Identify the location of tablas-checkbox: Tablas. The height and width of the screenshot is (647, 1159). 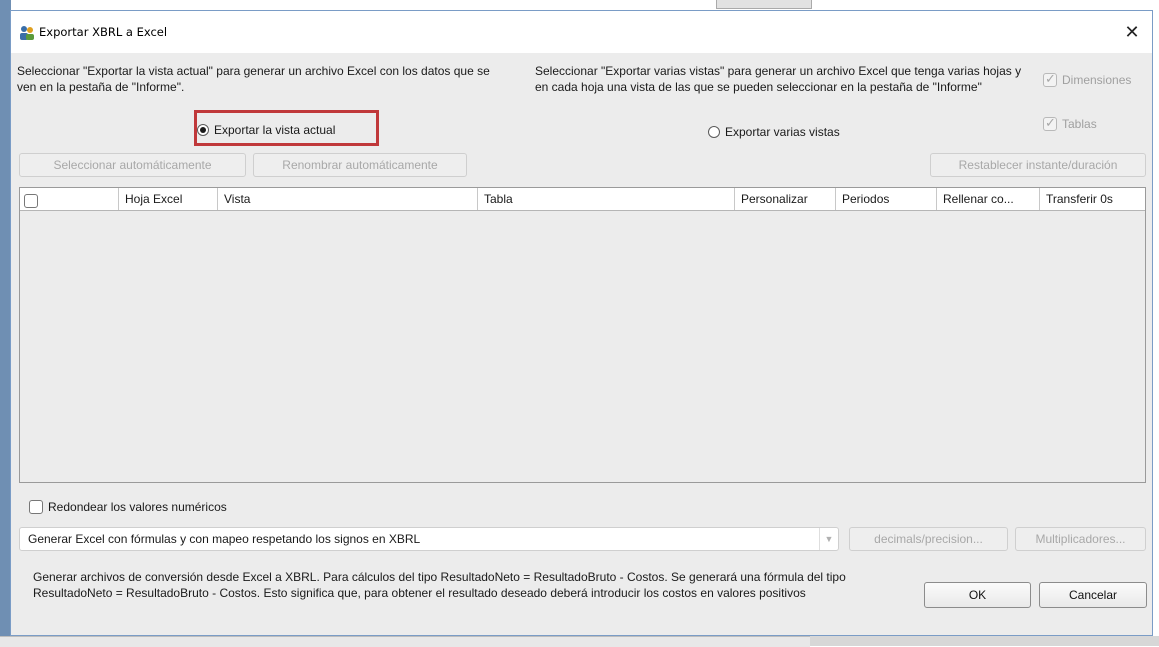
(1070, 123).